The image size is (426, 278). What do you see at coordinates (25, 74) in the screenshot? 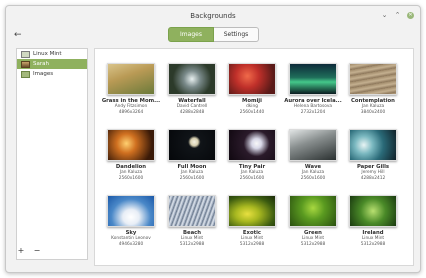
I see `folder-icon` at bounding box center [25, 74].